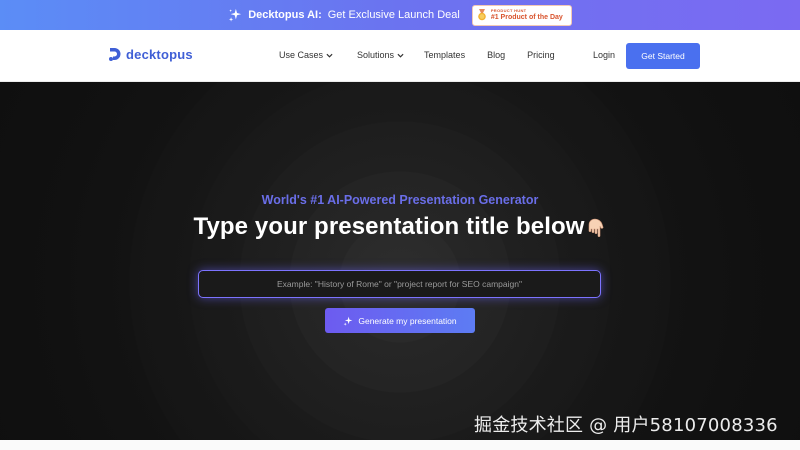  I want to click on nav-templates: Templates, so click(444, 55).